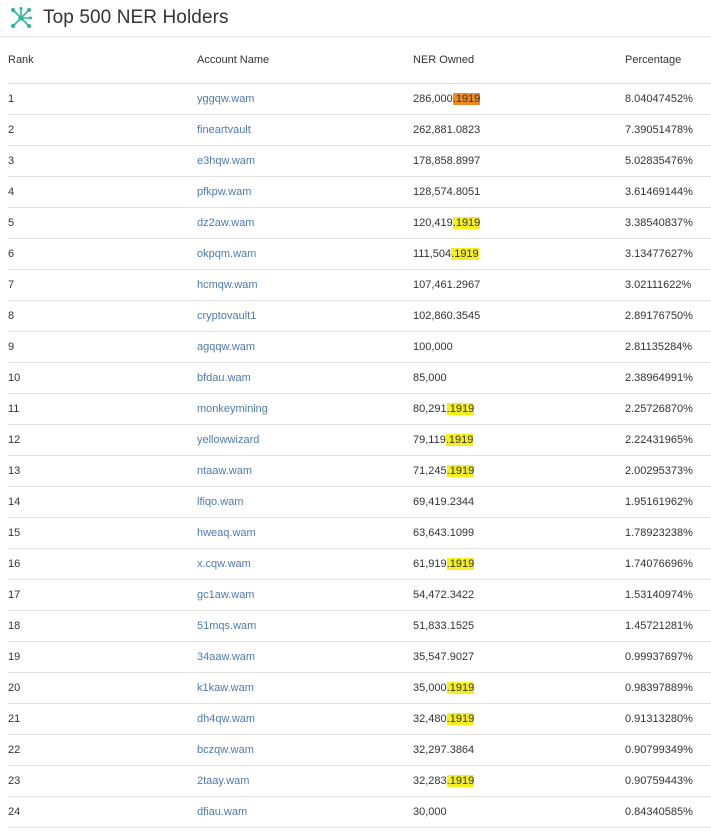  I want to click on ner-owned-cell: 71,245.1919, so click(519, 471).